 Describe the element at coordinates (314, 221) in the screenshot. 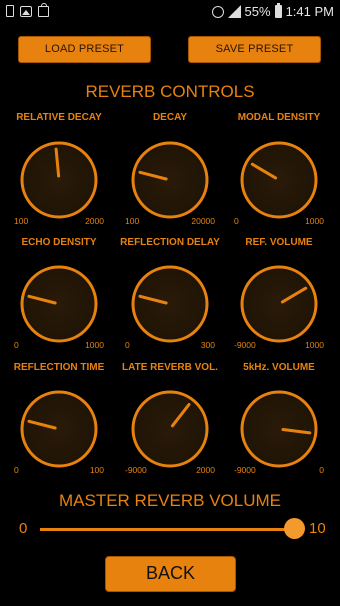

I see `knob-max-modal-density: 1000` at that location.